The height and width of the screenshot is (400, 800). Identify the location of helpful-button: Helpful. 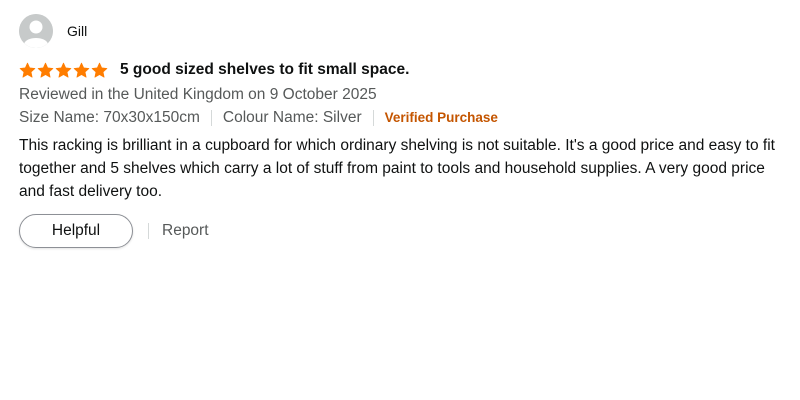
(76, 231).